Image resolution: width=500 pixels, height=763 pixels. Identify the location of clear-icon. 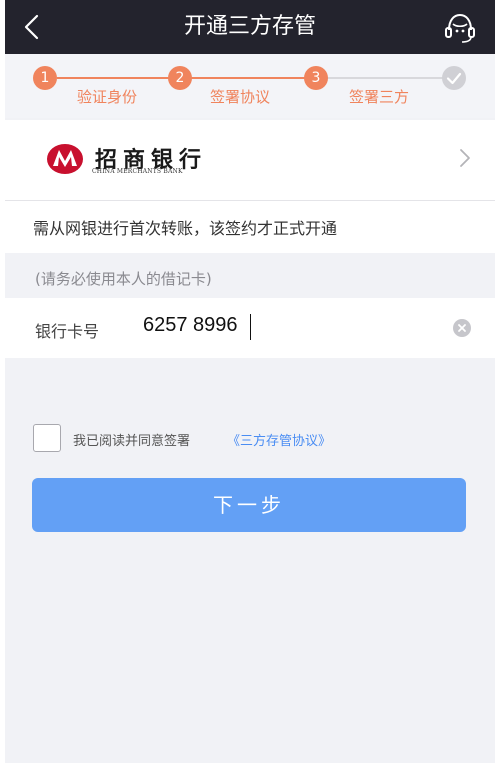
(462, 328).